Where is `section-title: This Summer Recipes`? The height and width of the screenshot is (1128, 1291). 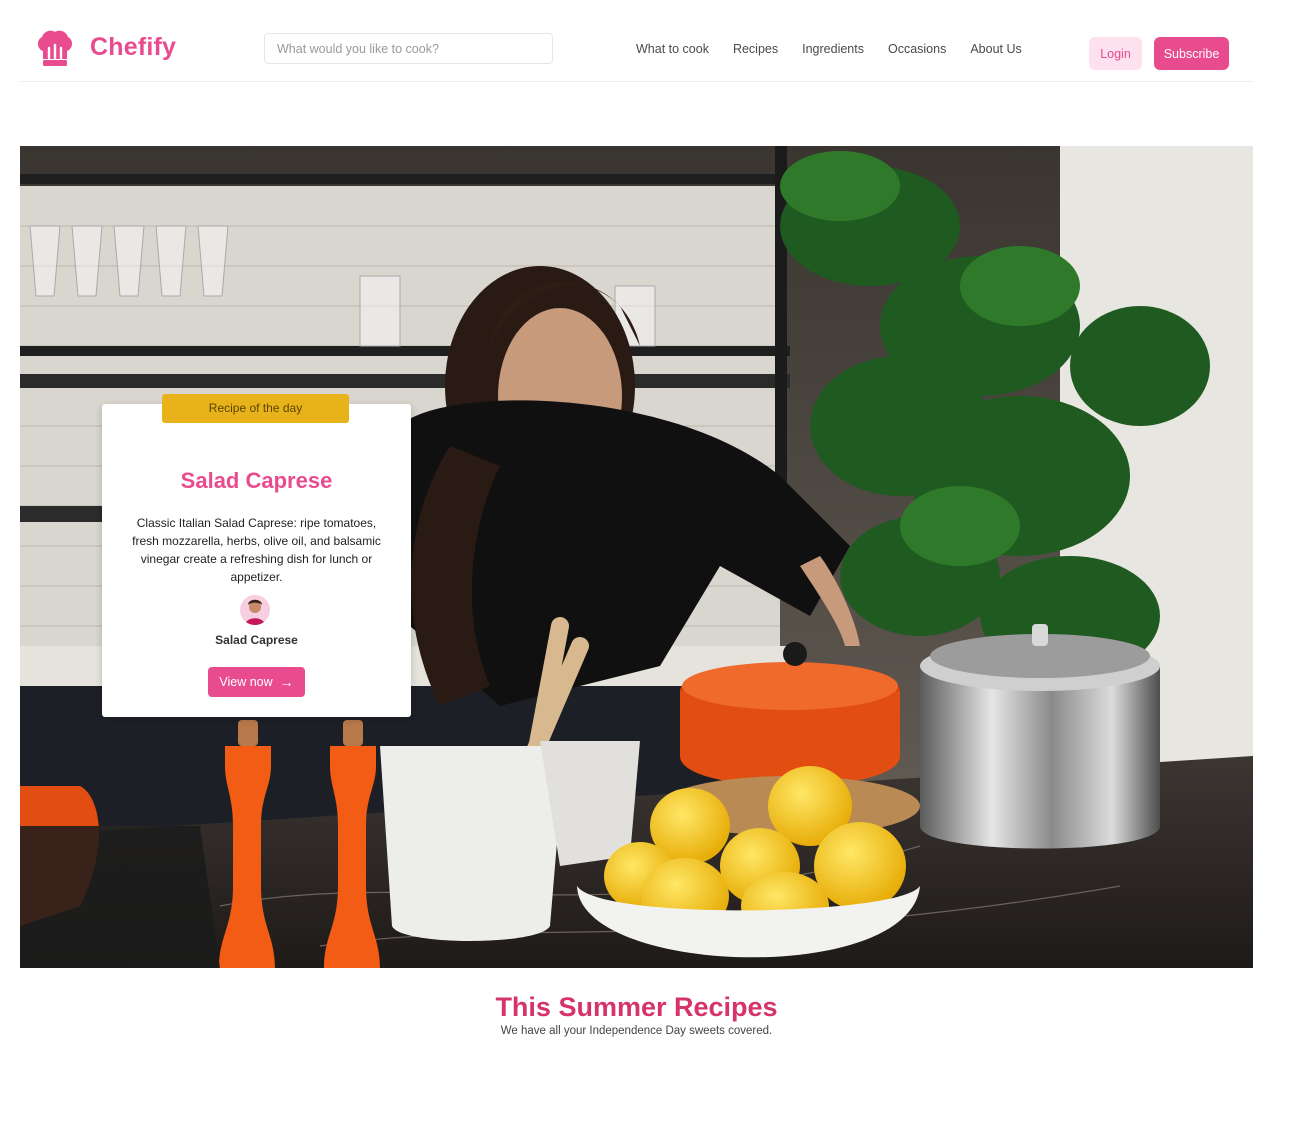
section-title: This Summer Recipes is located at coordinates (636, 1007).